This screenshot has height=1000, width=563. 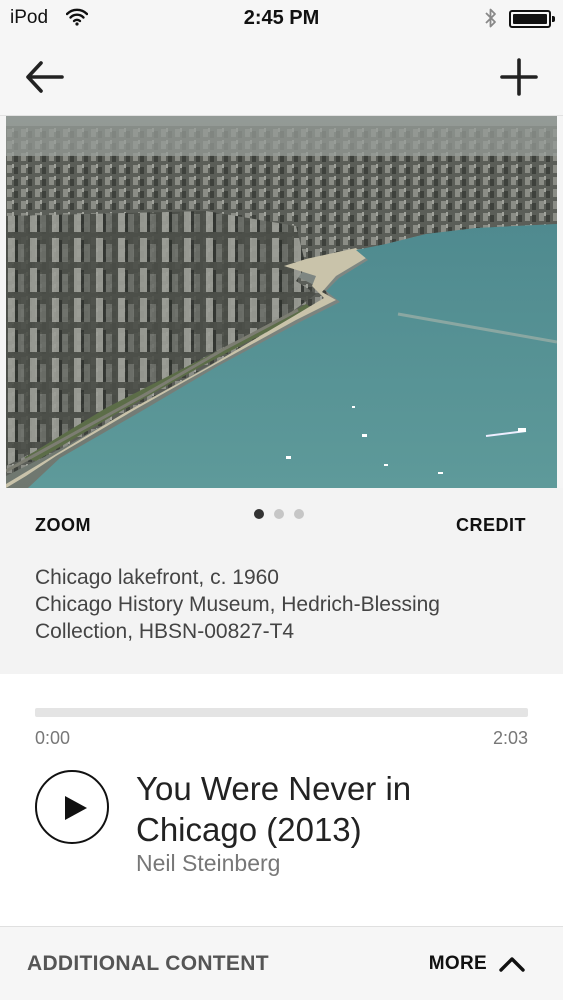 I want to click on play-icon, so click(x=76, y=808).